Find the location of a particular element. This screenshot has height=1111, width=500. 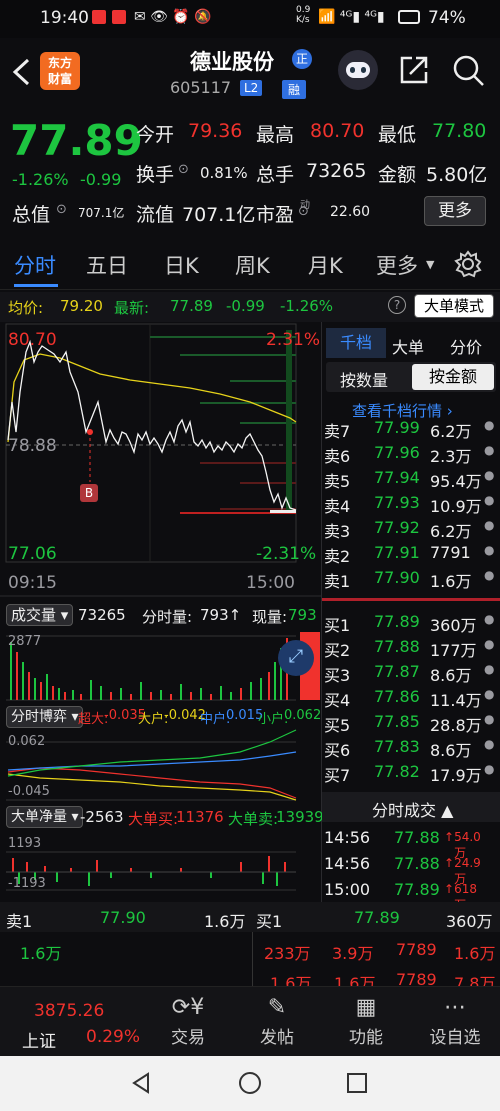

pe-value: 22.60 is located at coordinates (350, 212).